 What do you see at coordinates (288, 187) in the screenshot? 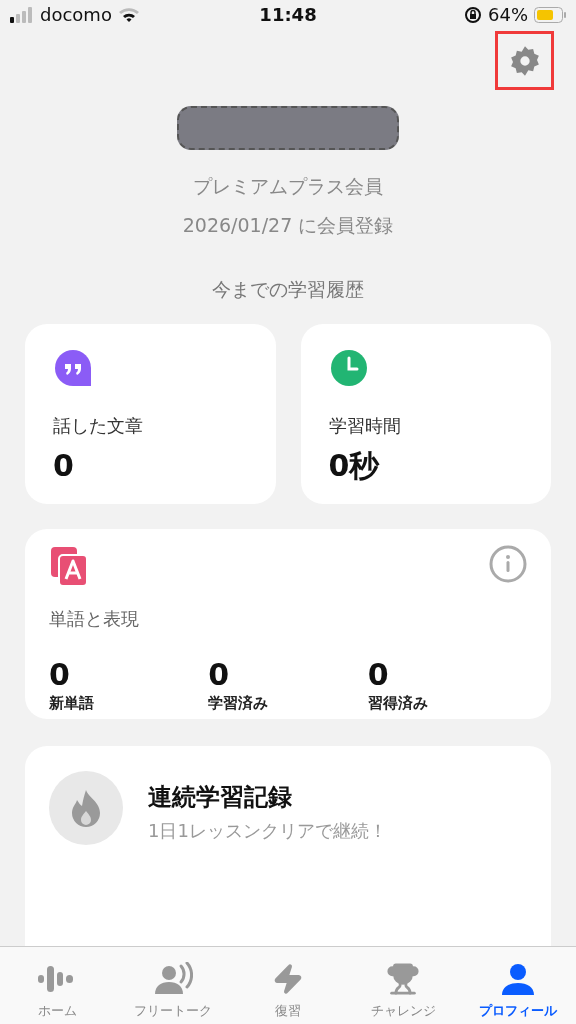
I see `membership-label: プレミアムプラス会員` at bounding box center [288, 187].